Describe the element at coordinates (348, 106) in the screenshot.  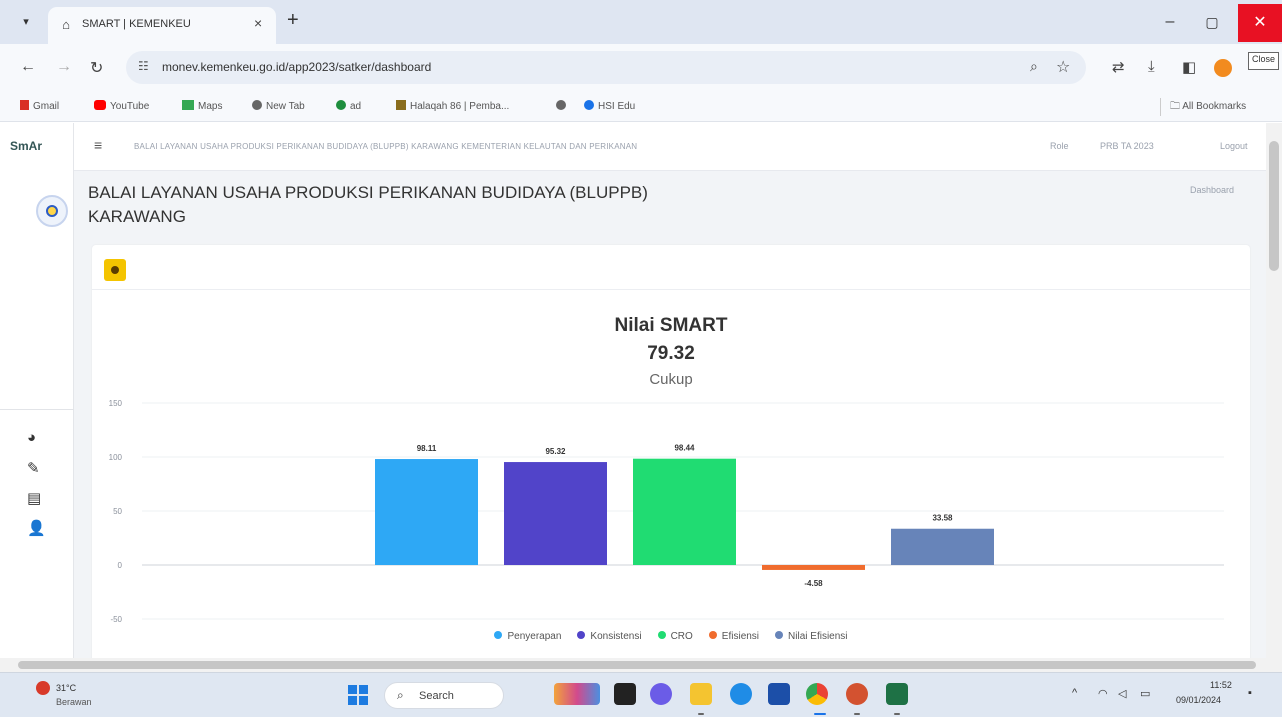
I see `bookmark-ad: ad` at that location.